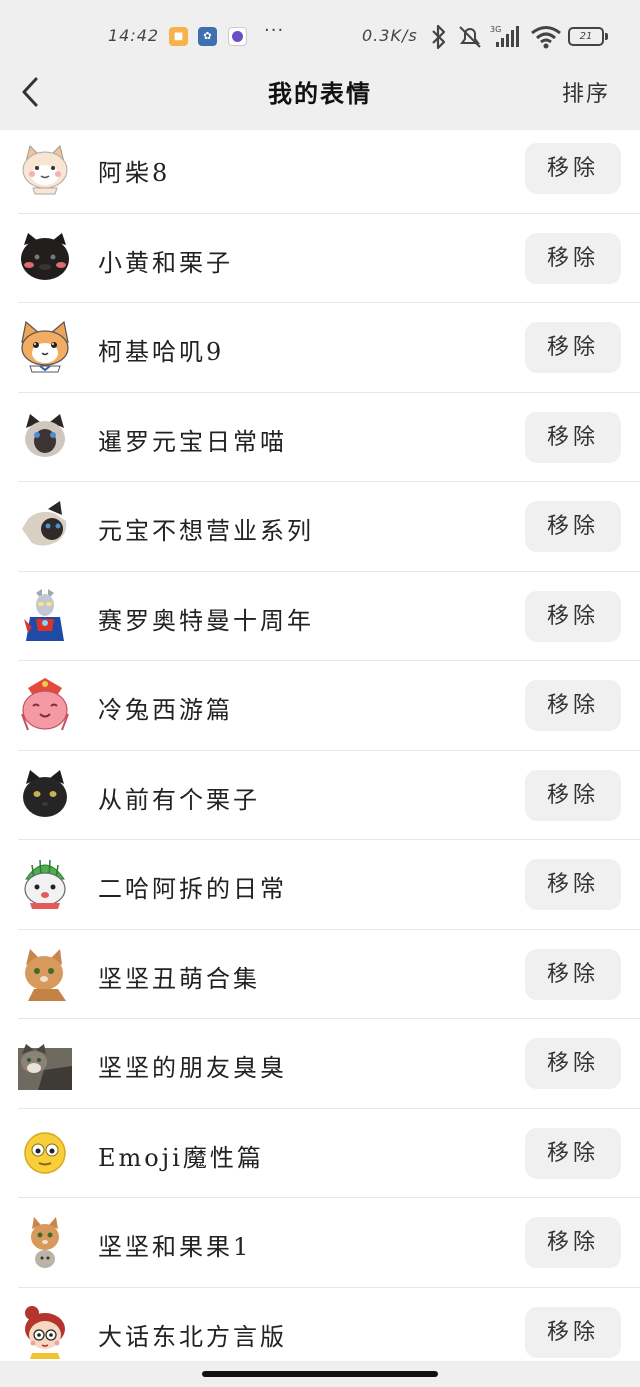  What do you see at coordinates (320, 974) in the screenshot?
I see `sticker-row: 坚坚丑萌合集 移除` at bounding box center [320, 974].